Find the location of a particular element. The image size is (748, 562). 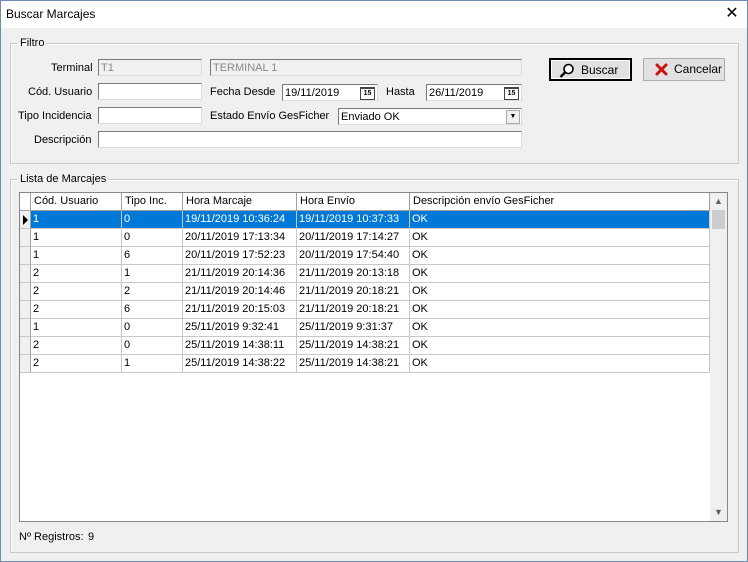

cell-hora-marcaje: 21/11/2019 20:14:36 is located at coordinates (240, 274).